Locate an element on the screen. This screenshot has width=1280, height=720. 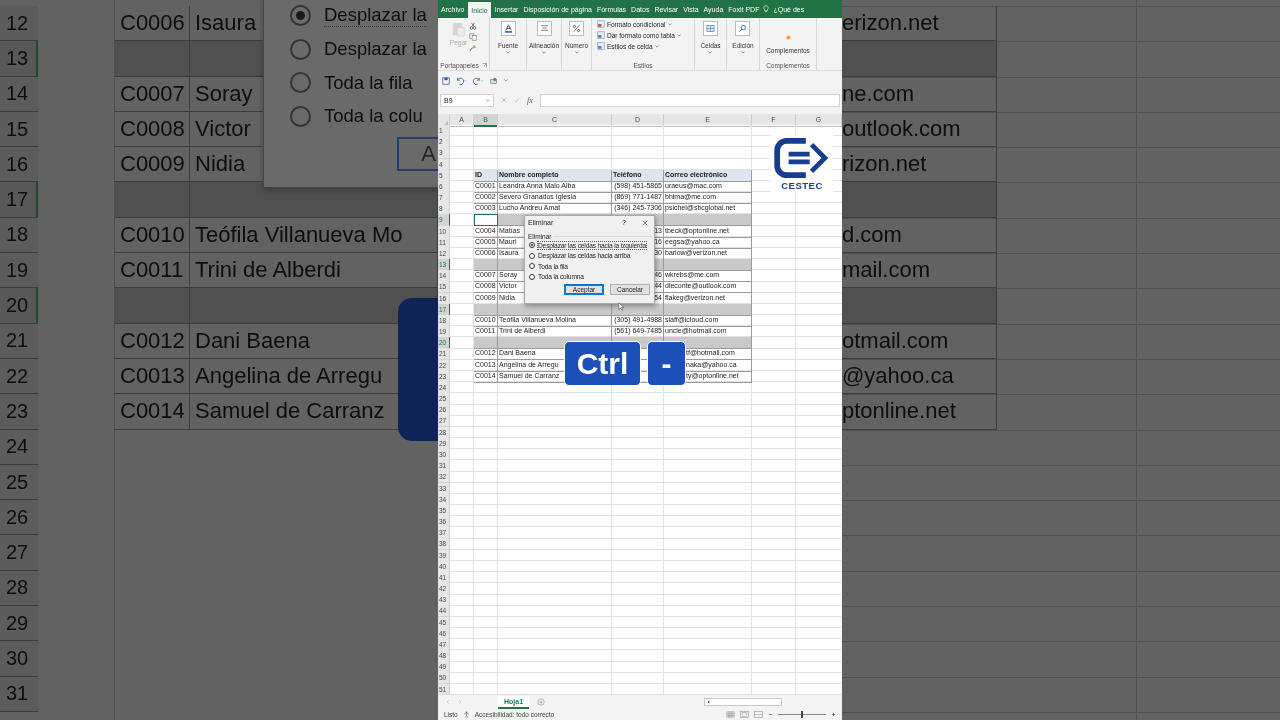
dot-icon is located at coordinates (788, 37).